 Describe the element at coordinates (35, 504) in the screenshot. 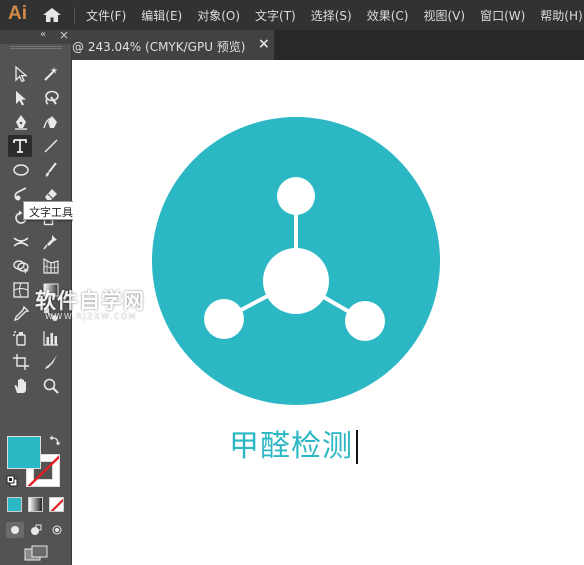

I see `gradient-mode-button` at that location.